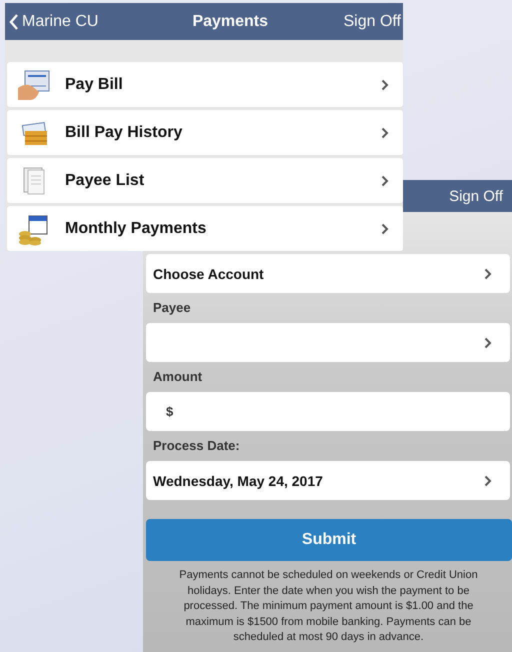 This screenshot has width=512, height=652. I want to click on field-label: Process Date:, so click(196, 446).